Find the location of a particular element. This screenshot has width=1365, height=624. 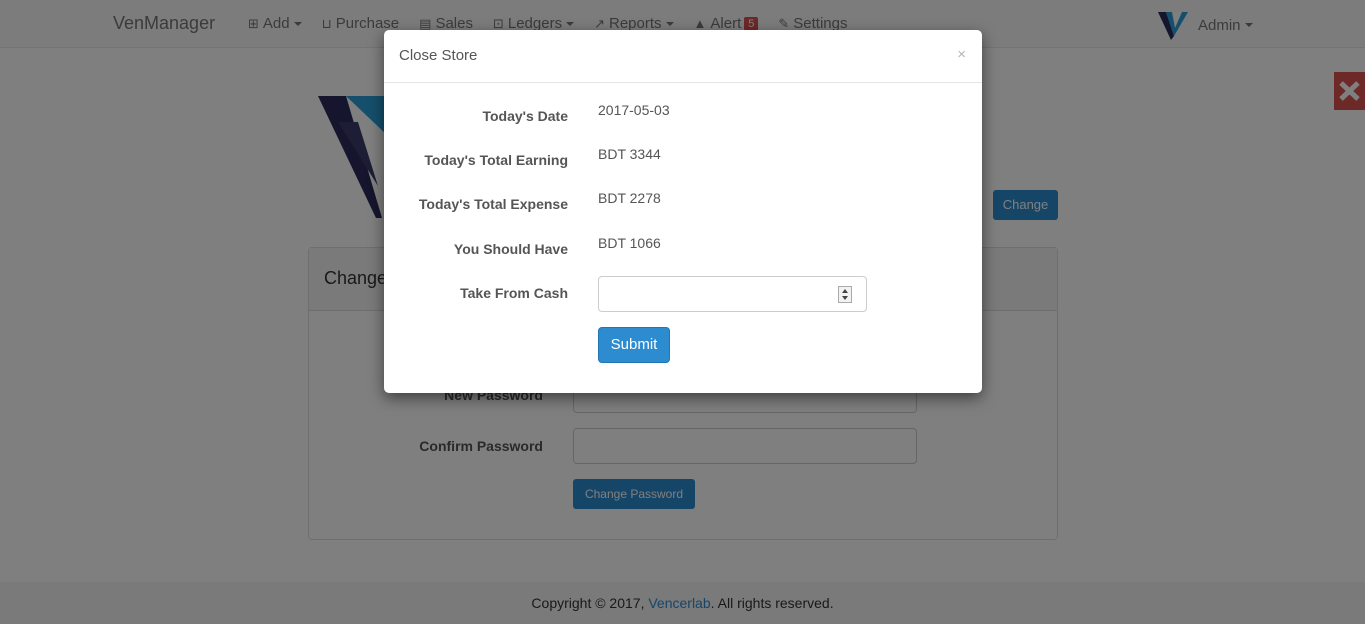

modal-close-button: × is located at coordinates (961, 54).